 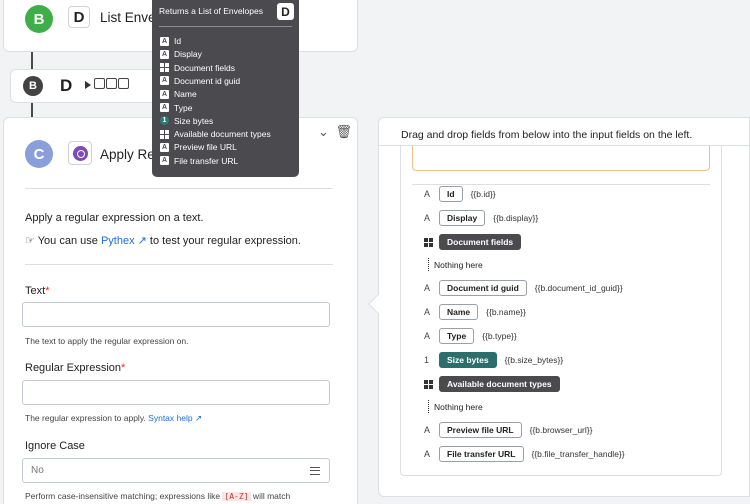 What do you see at coordinates (561, 430) in the screenshot?
I see `field-path: {{b.browser_url}}` at bounding box center [561, 430].